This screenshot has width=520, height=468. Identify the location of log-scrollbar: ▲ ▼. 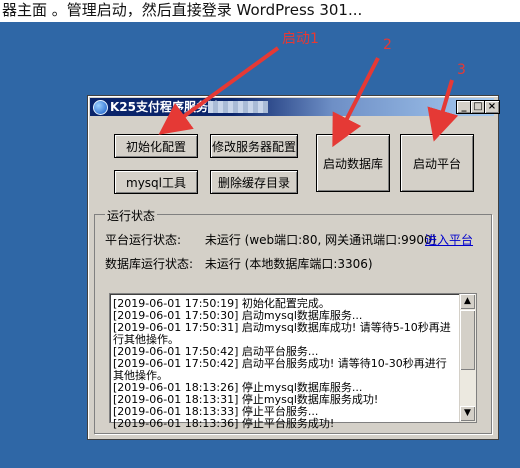
(467, 358).